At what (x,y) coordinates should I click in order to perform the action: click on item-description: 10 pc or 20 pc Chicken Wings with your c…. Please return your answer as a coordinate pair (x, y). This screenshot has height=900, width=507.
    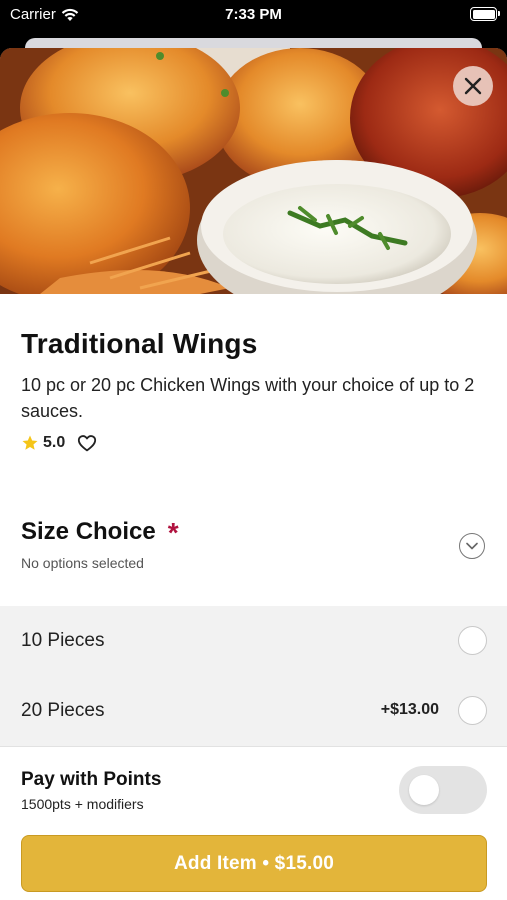
    Looking at the image, I should click on (248, 398).